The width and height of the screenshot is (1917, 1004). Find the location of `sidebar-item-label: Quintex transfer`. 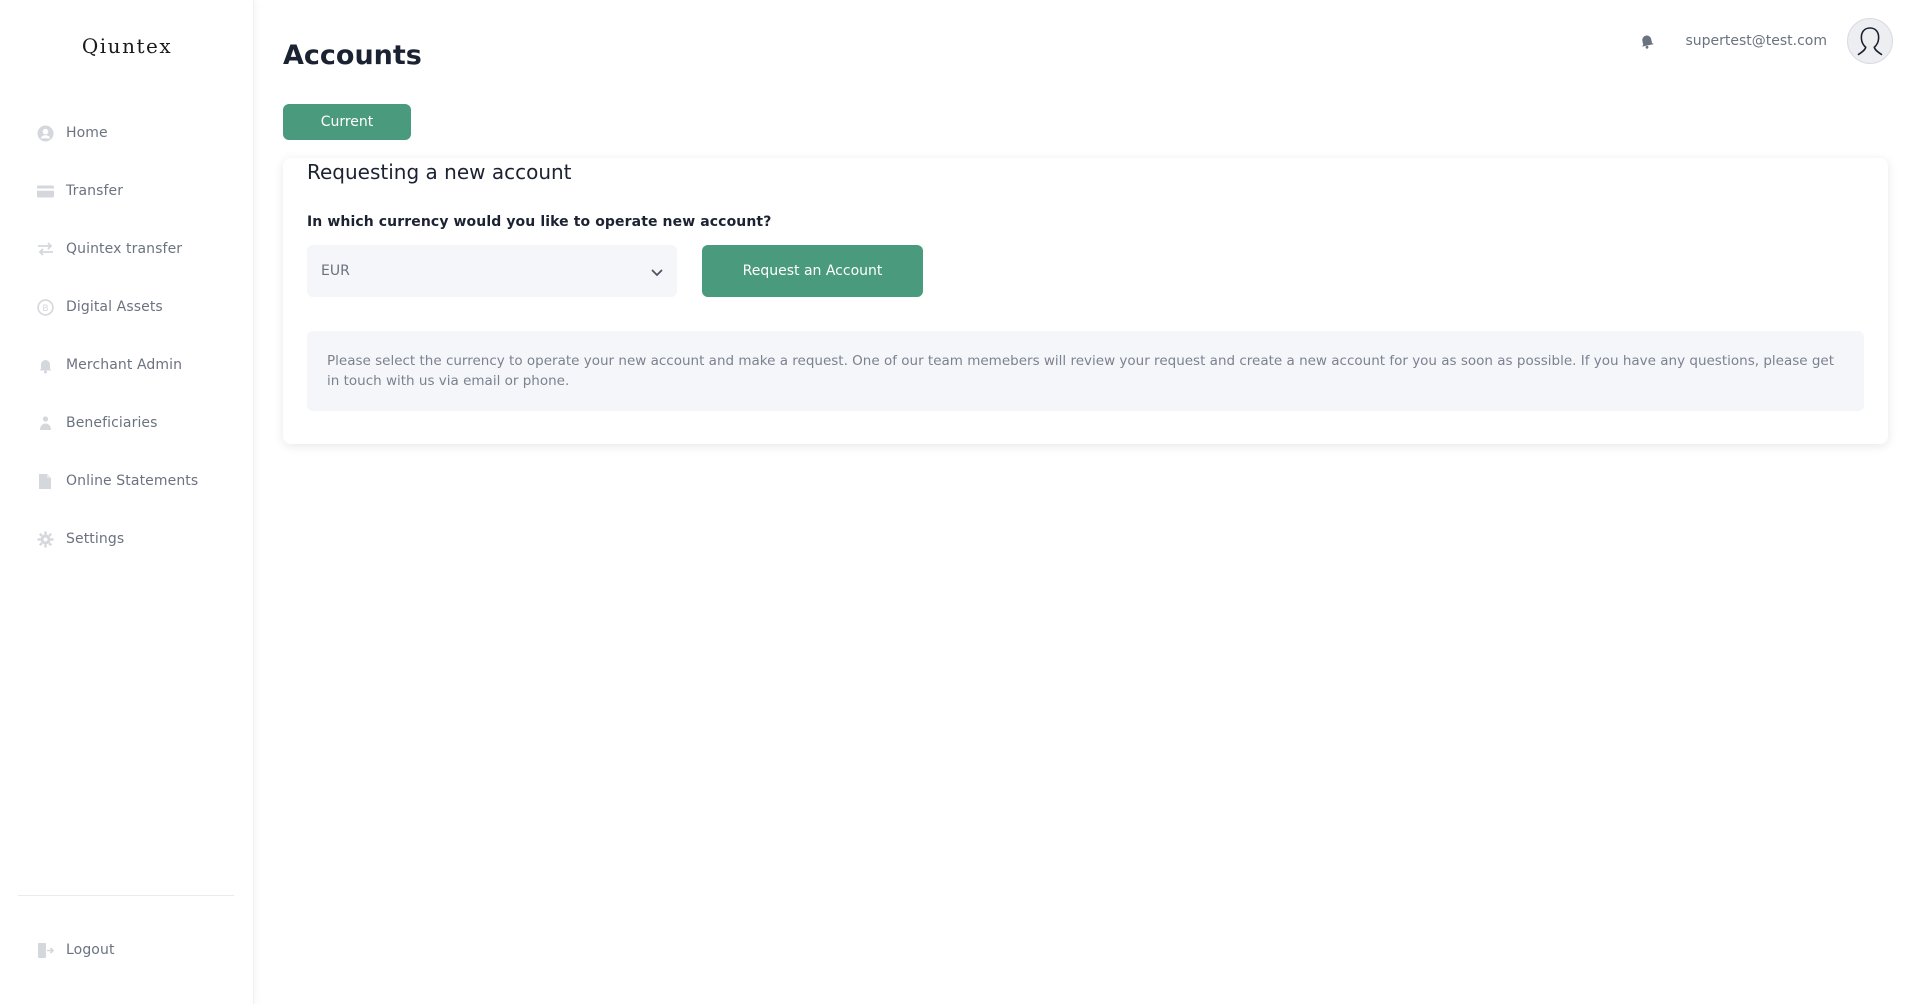

sidebar-item-label: Quintex transfer is located at coordinates (124, 249).